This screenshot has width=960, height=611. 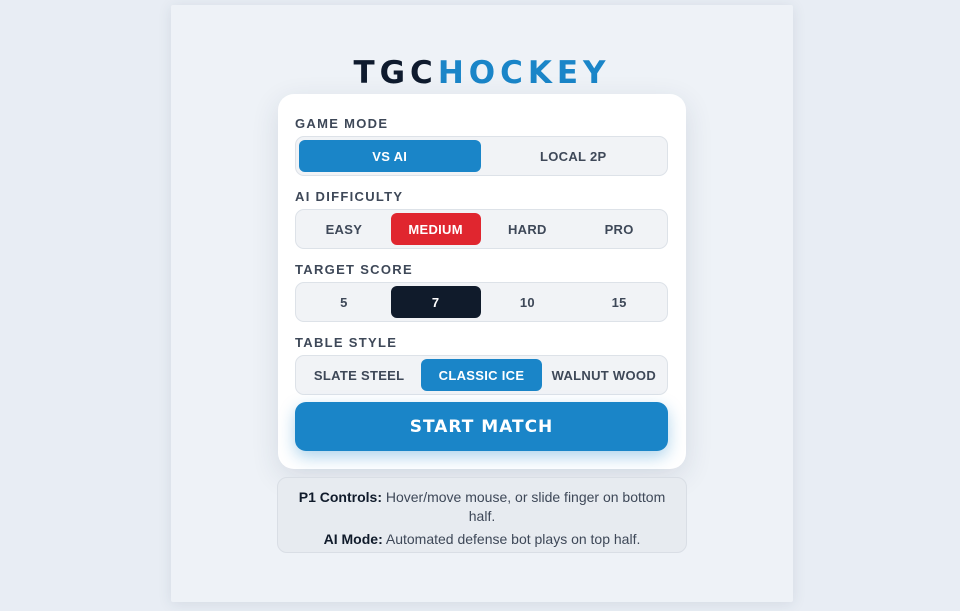 What do you see at coordinates (349, 196) in the screenshot?
I see `ai-difficulty-label: AI DIFFICULTY` at bounding box center [349, 196].